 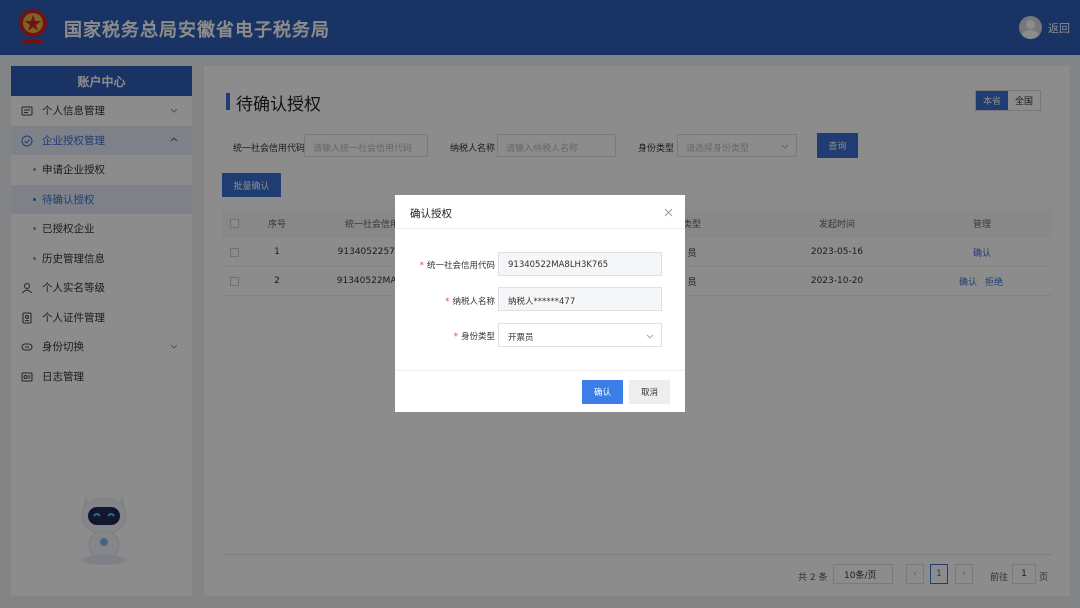 What do you see at coordinates (580, 299) in the screenshot?
I see `name-field: 纳税人******477` at bounding box center [580, 299].